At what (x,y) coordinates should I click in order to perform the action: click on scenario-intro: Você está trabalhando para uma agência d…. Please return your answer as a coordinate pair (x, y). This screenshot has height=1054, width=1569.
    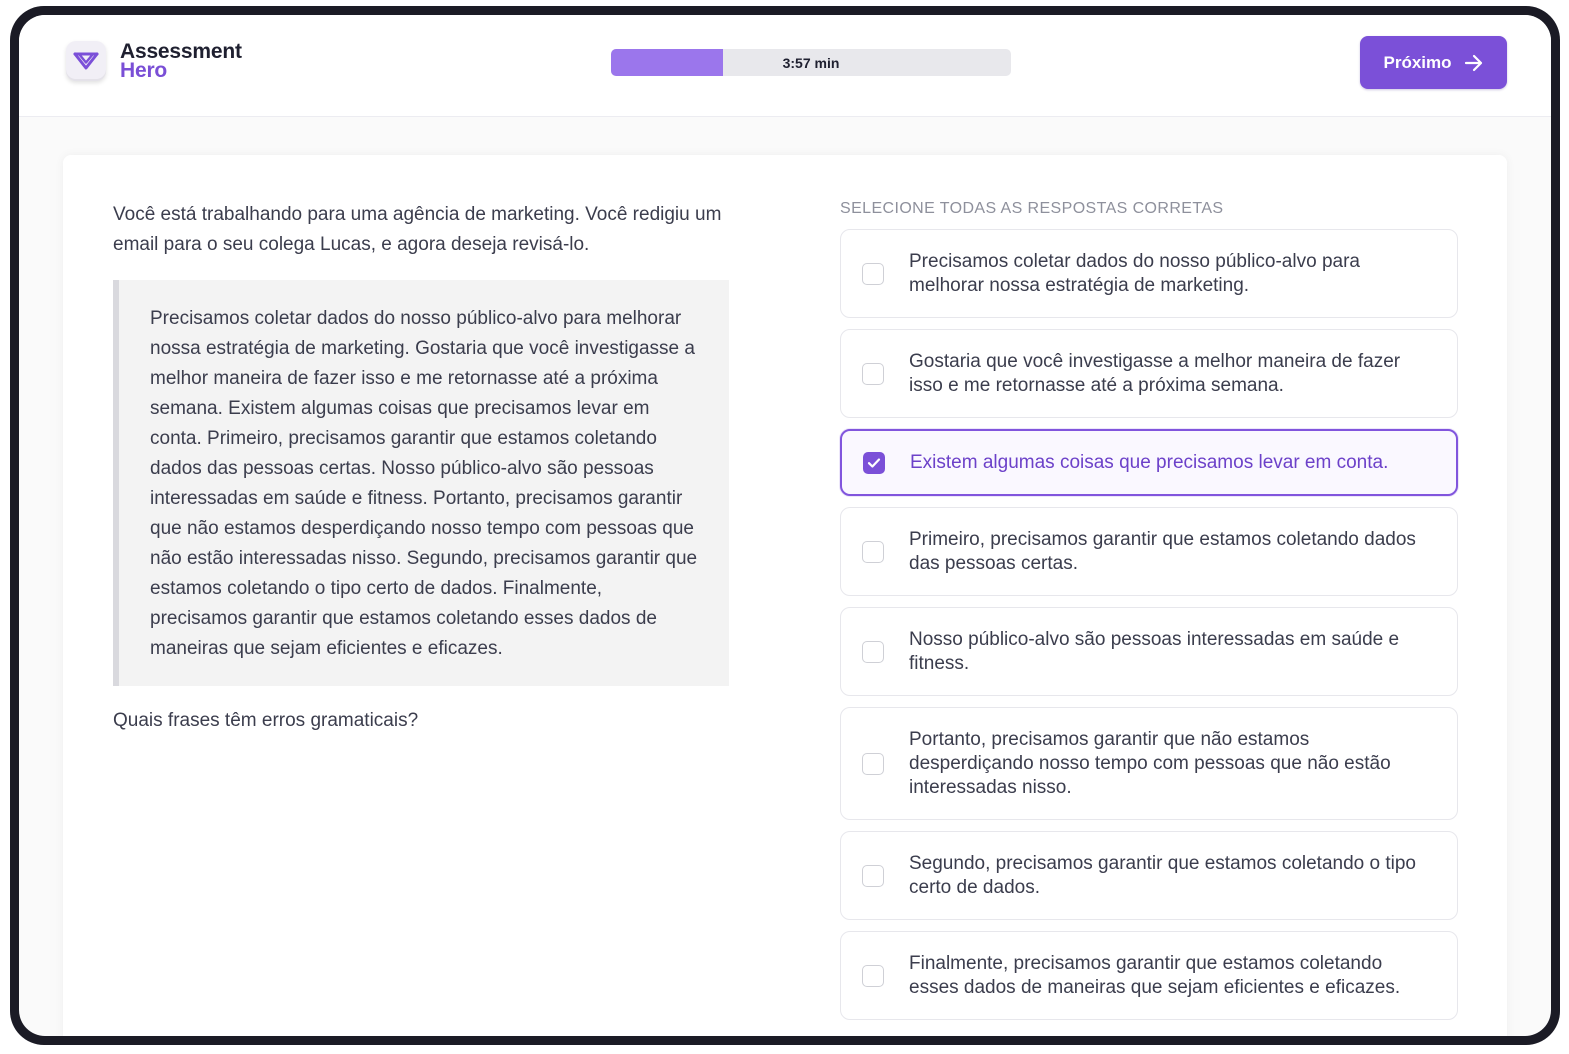
    Looking at the image, I should click on (417, 229).